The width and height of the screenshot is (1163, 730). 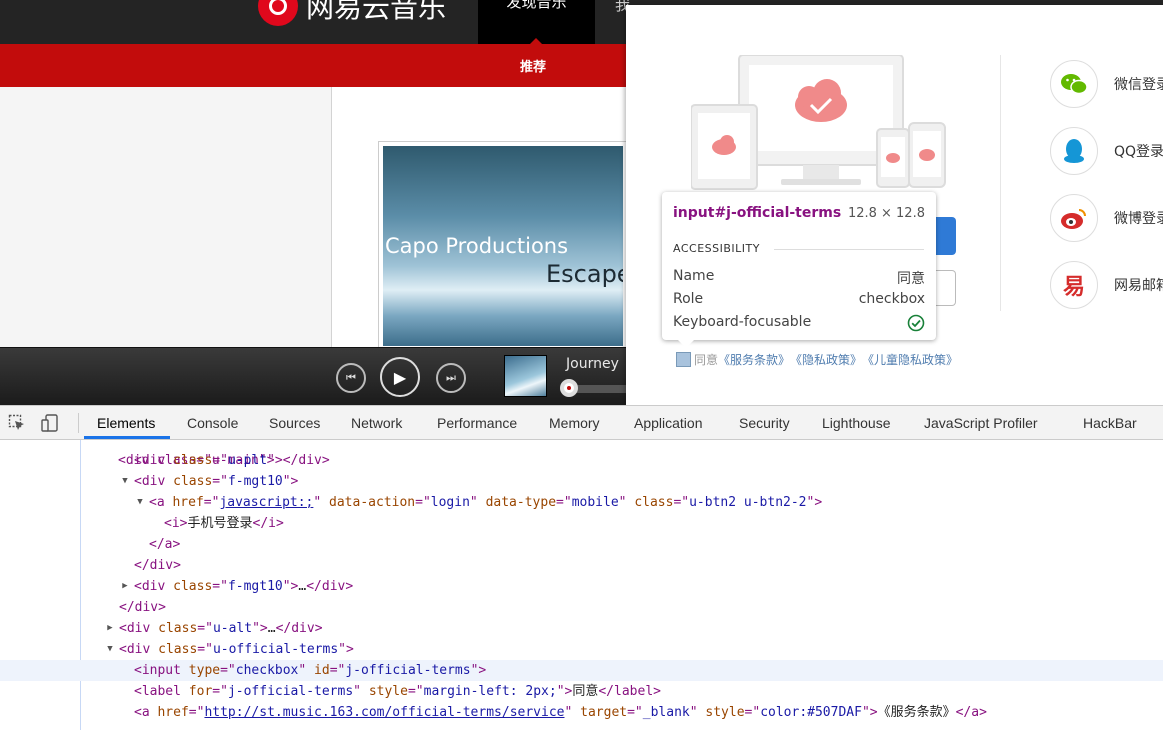 What do you see at coordinates (748, 502) in the screenshot?
I see `attr-value: u-btn2 u-btn2-2` at bounding box center [748, 502].